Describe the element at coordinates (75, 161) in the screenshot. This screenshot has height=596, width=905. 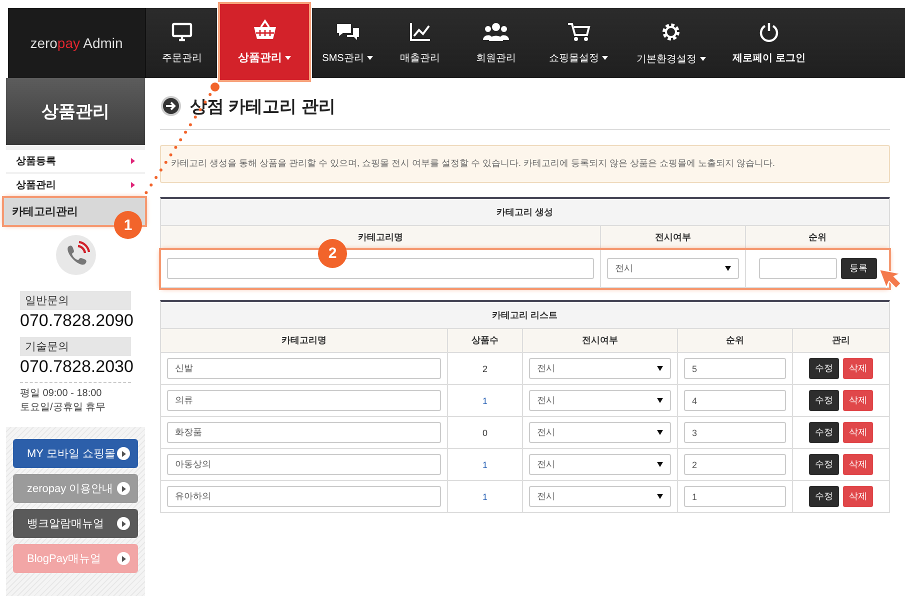
I see `sidebar-menu-item: 상품등록` at that location.